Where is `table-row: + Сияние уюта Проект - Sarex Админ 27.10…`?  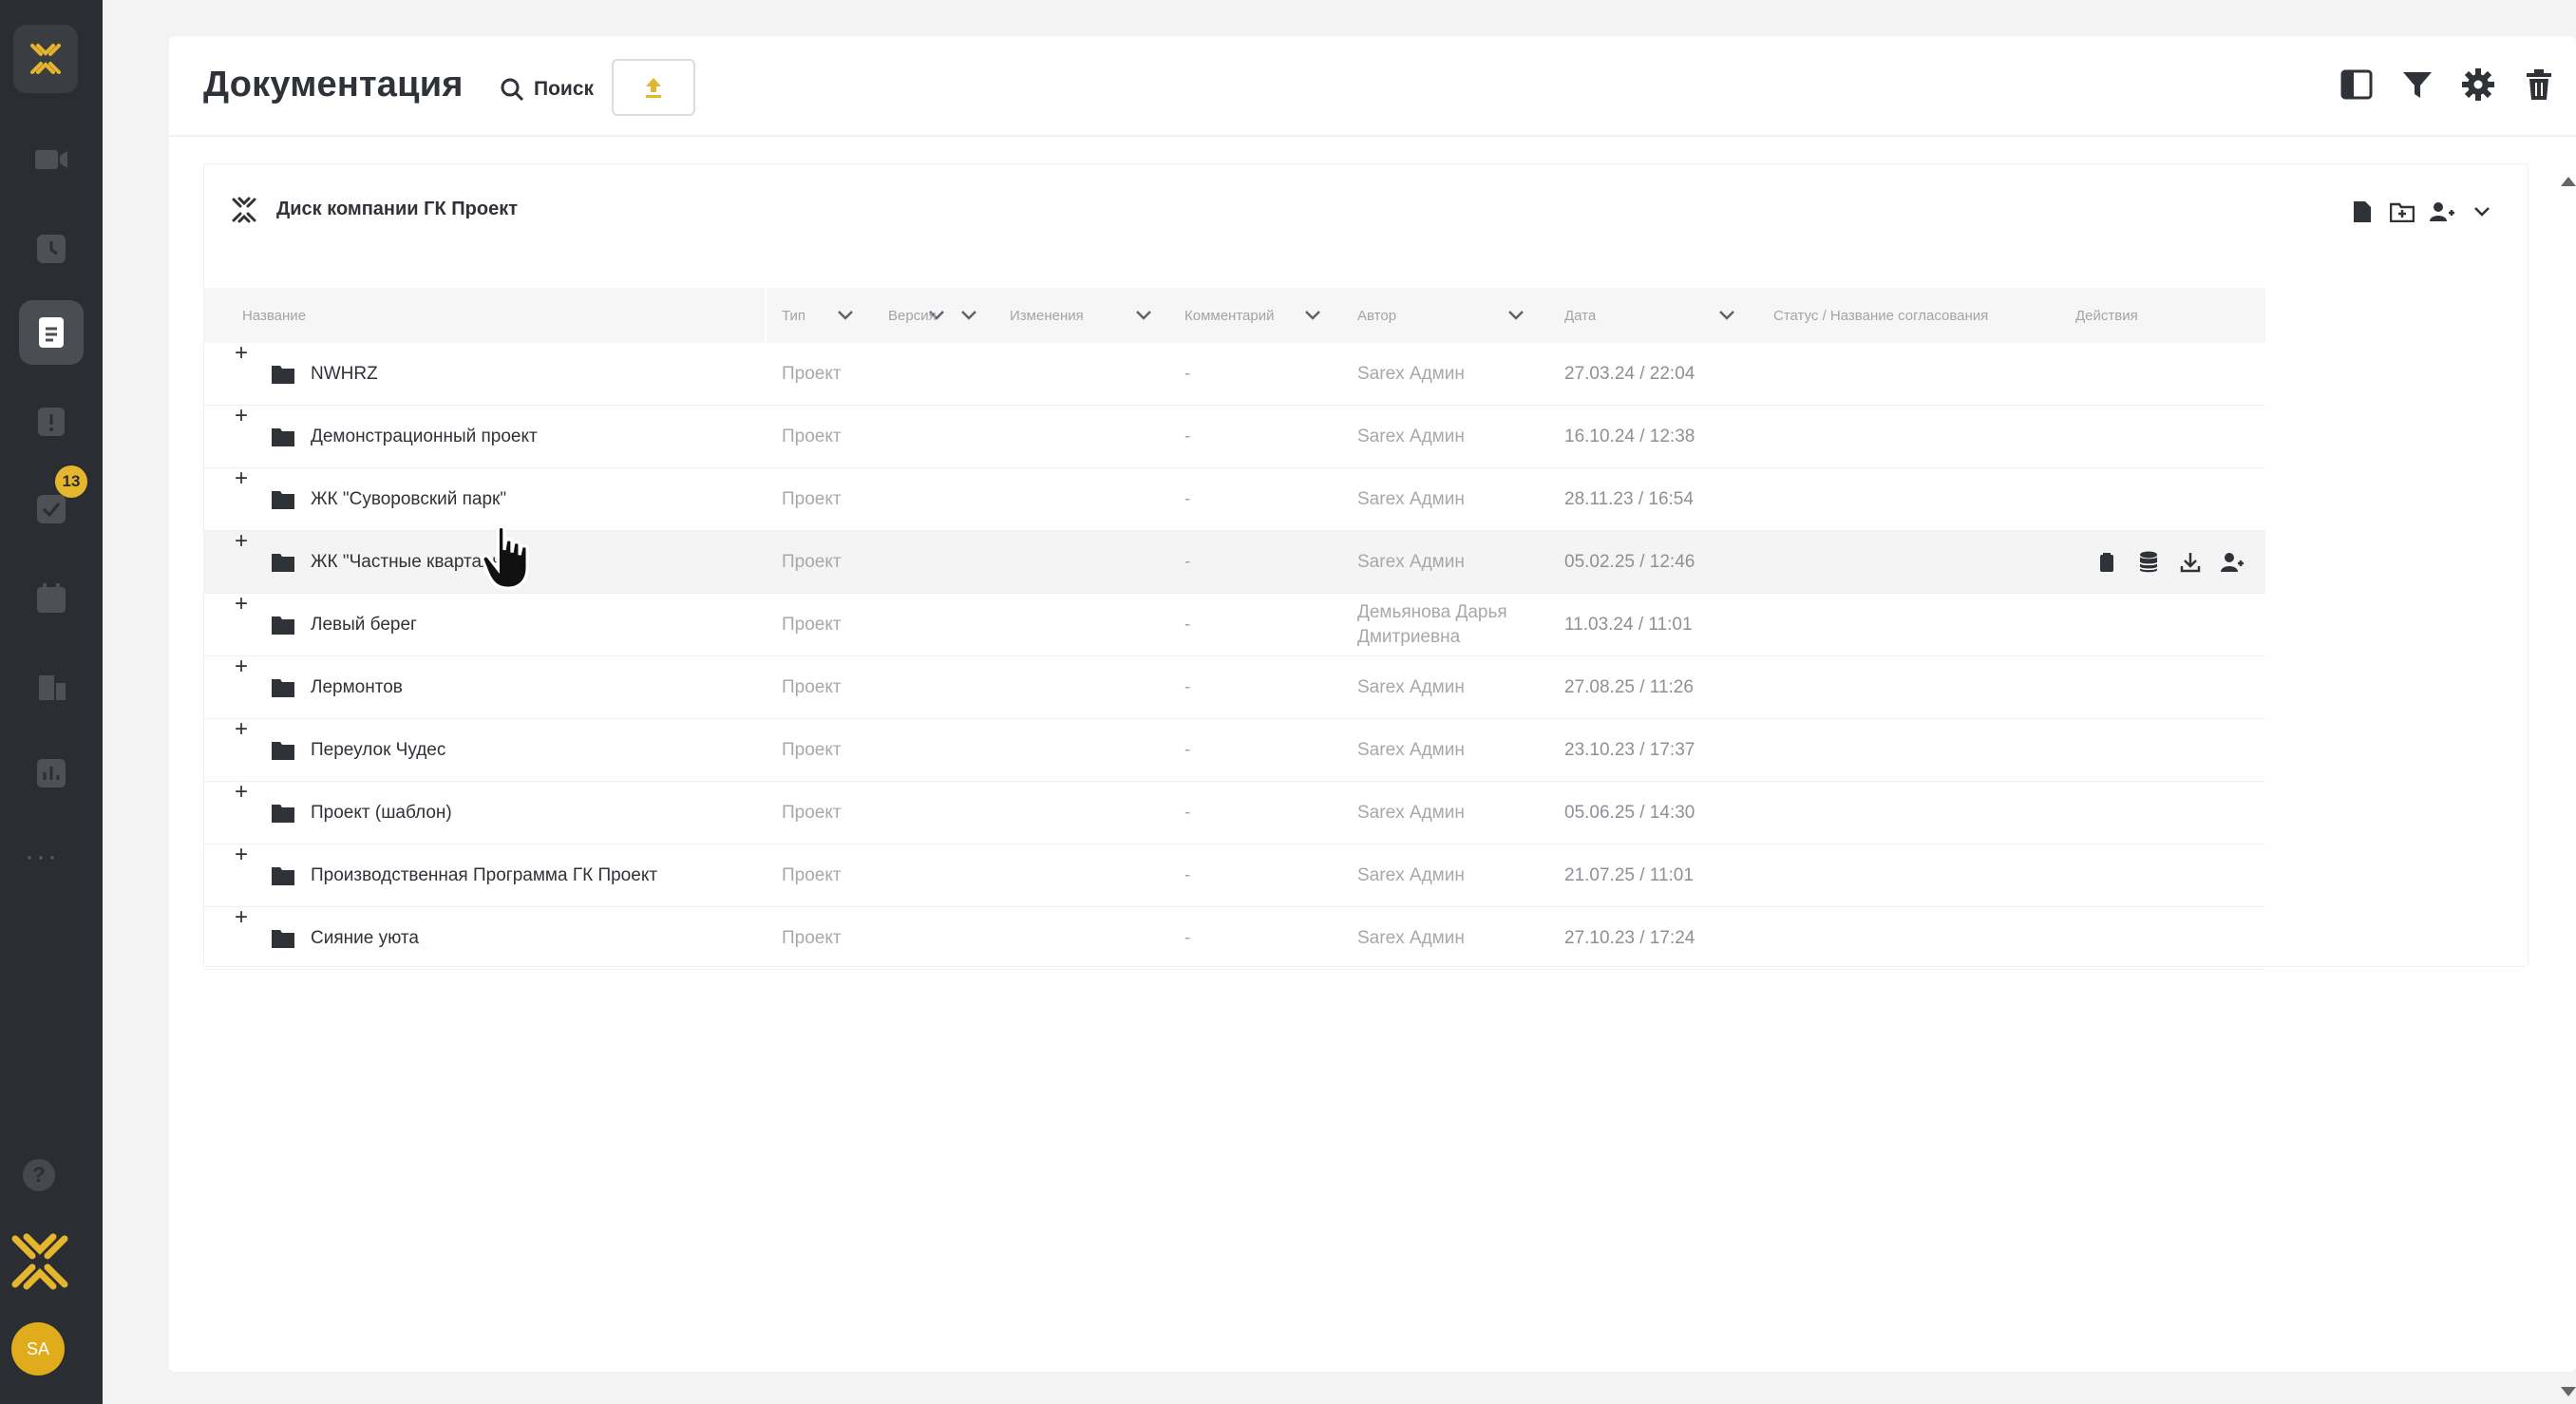 table-row: + Сияние уюта Проект - Sarex Админ 27.10… is located at coordinates (1234, 937).